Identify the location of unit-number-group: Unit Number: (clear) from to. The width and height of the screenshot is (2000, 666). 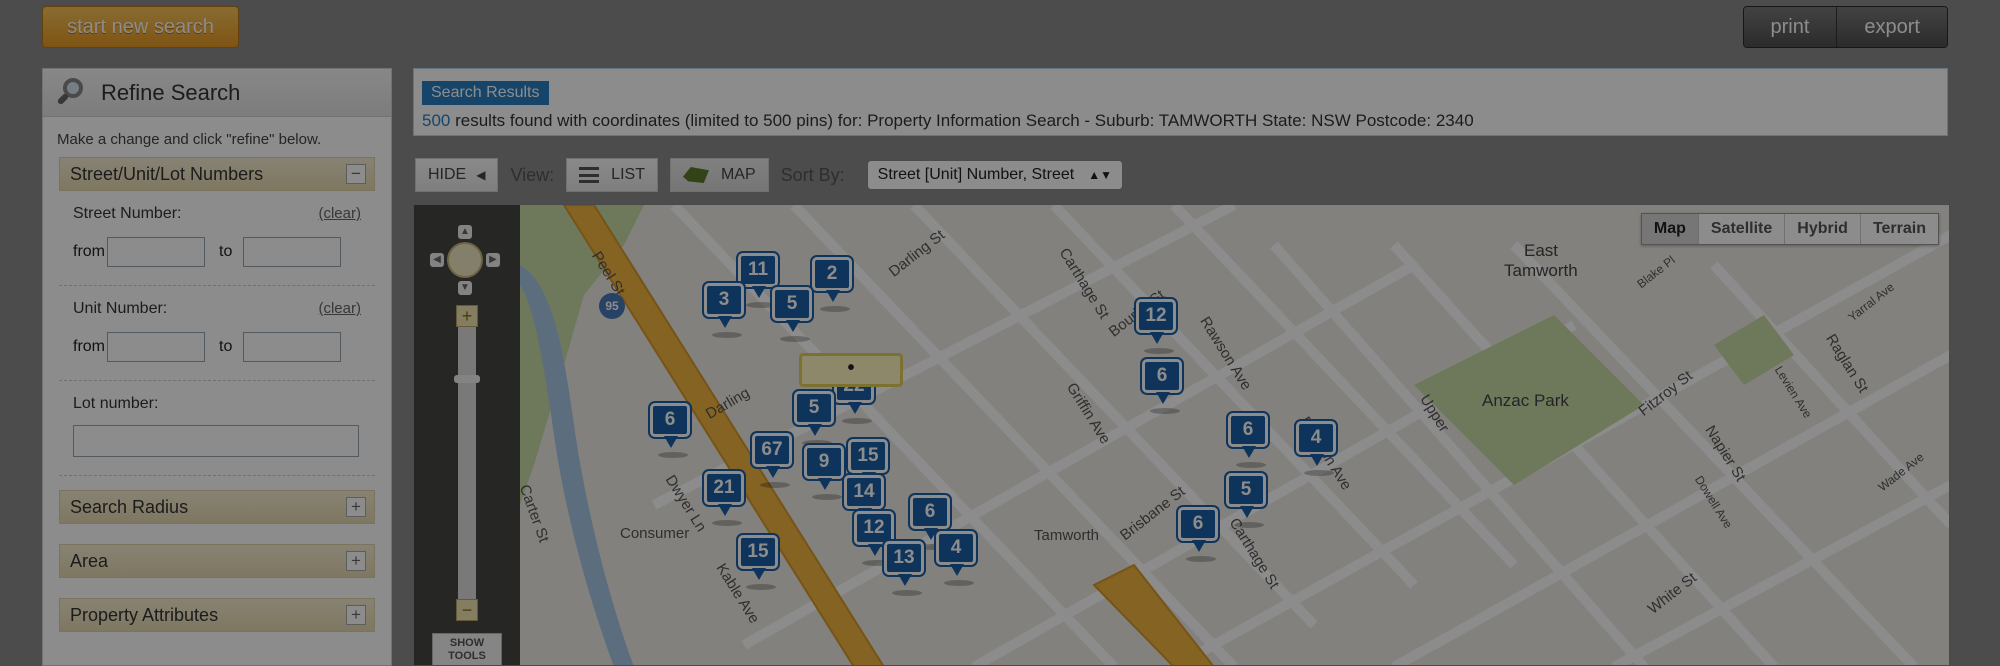
(217, 324).